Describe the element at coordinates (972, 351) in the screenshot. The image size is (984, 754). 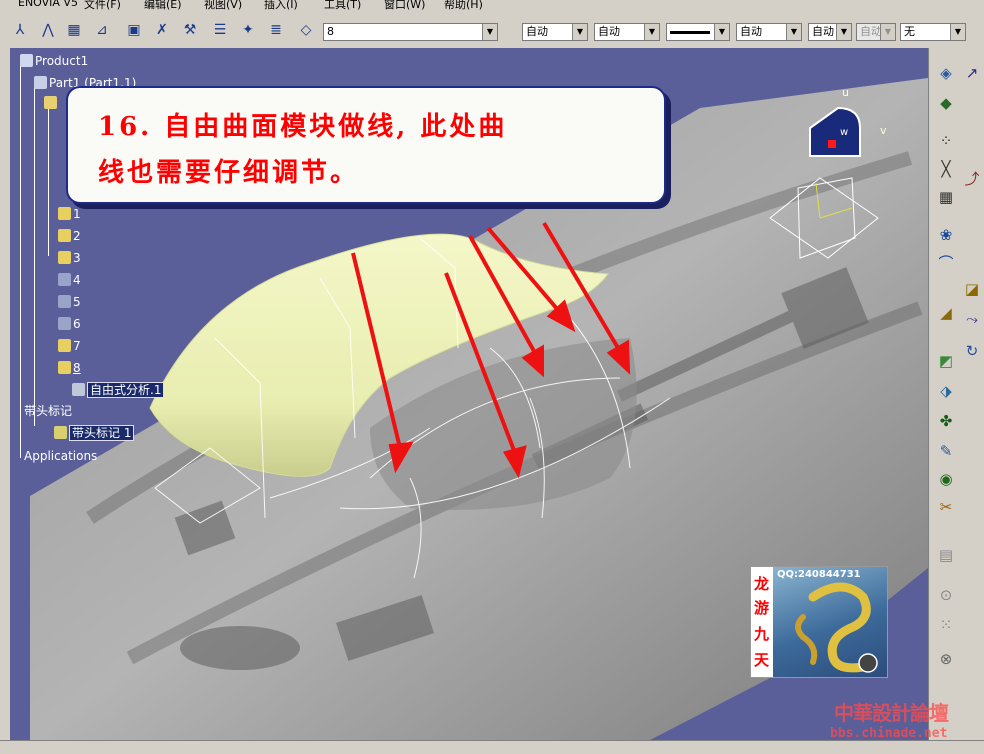
I see `loop-icon: ↻` at that location.